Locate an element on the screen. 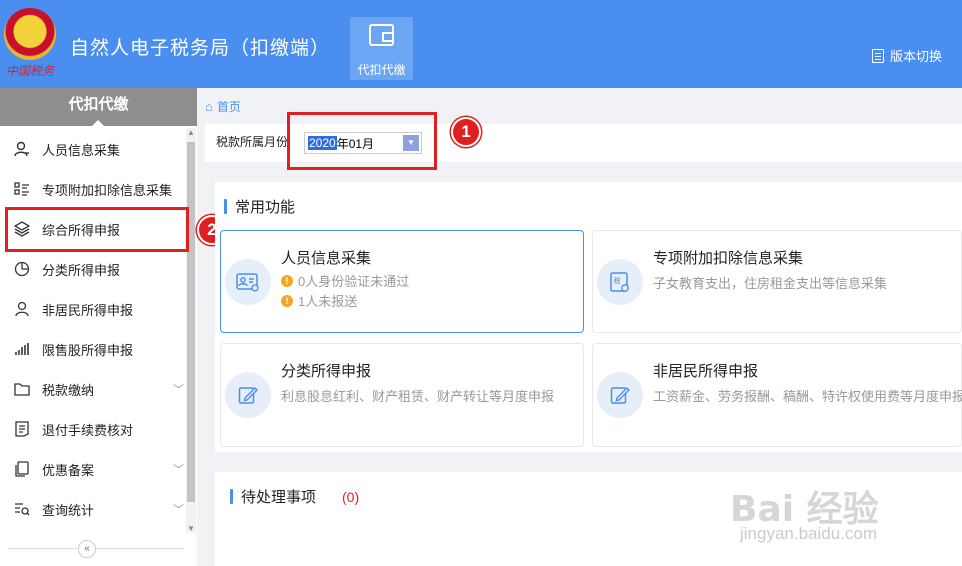  section-title-label: 待处理事项 is located at coordinates (279, 497).